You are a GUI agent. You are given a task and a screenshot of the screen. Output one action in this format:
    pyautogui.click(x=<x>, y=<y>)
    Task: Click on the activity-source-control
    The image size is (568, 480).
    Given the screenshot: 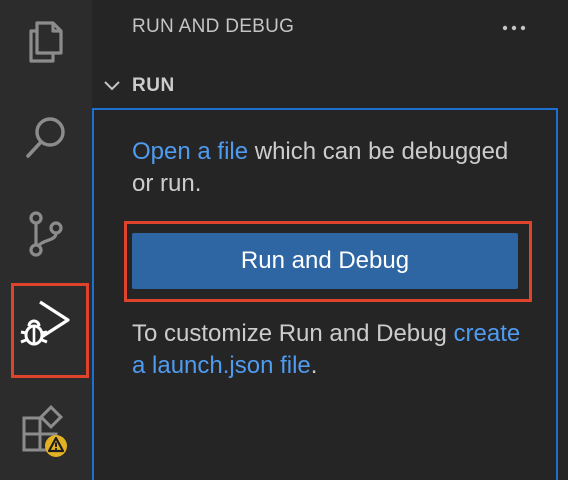 What is the action you would take?
    pyautogui.click(x=46, y=234)
    